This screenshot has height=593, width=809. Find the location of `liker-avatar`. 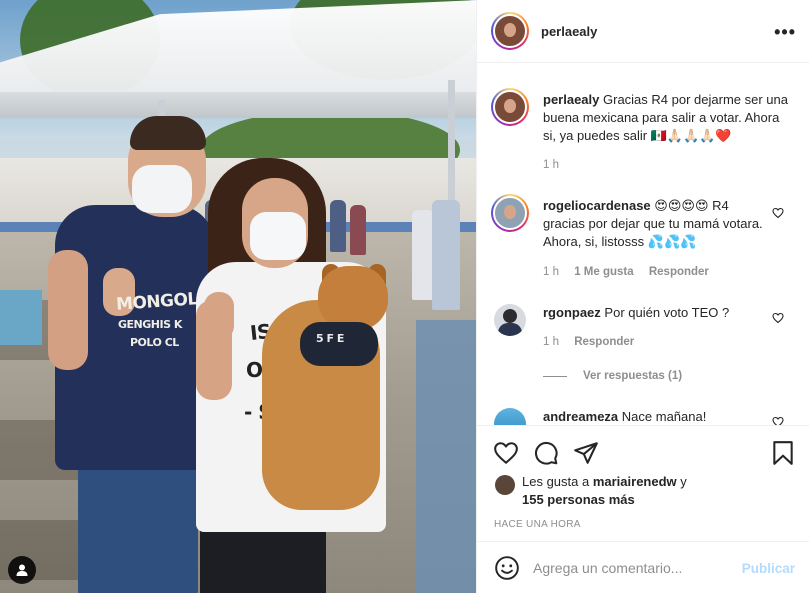

liker-avatar is located at coordinates (505, 485).